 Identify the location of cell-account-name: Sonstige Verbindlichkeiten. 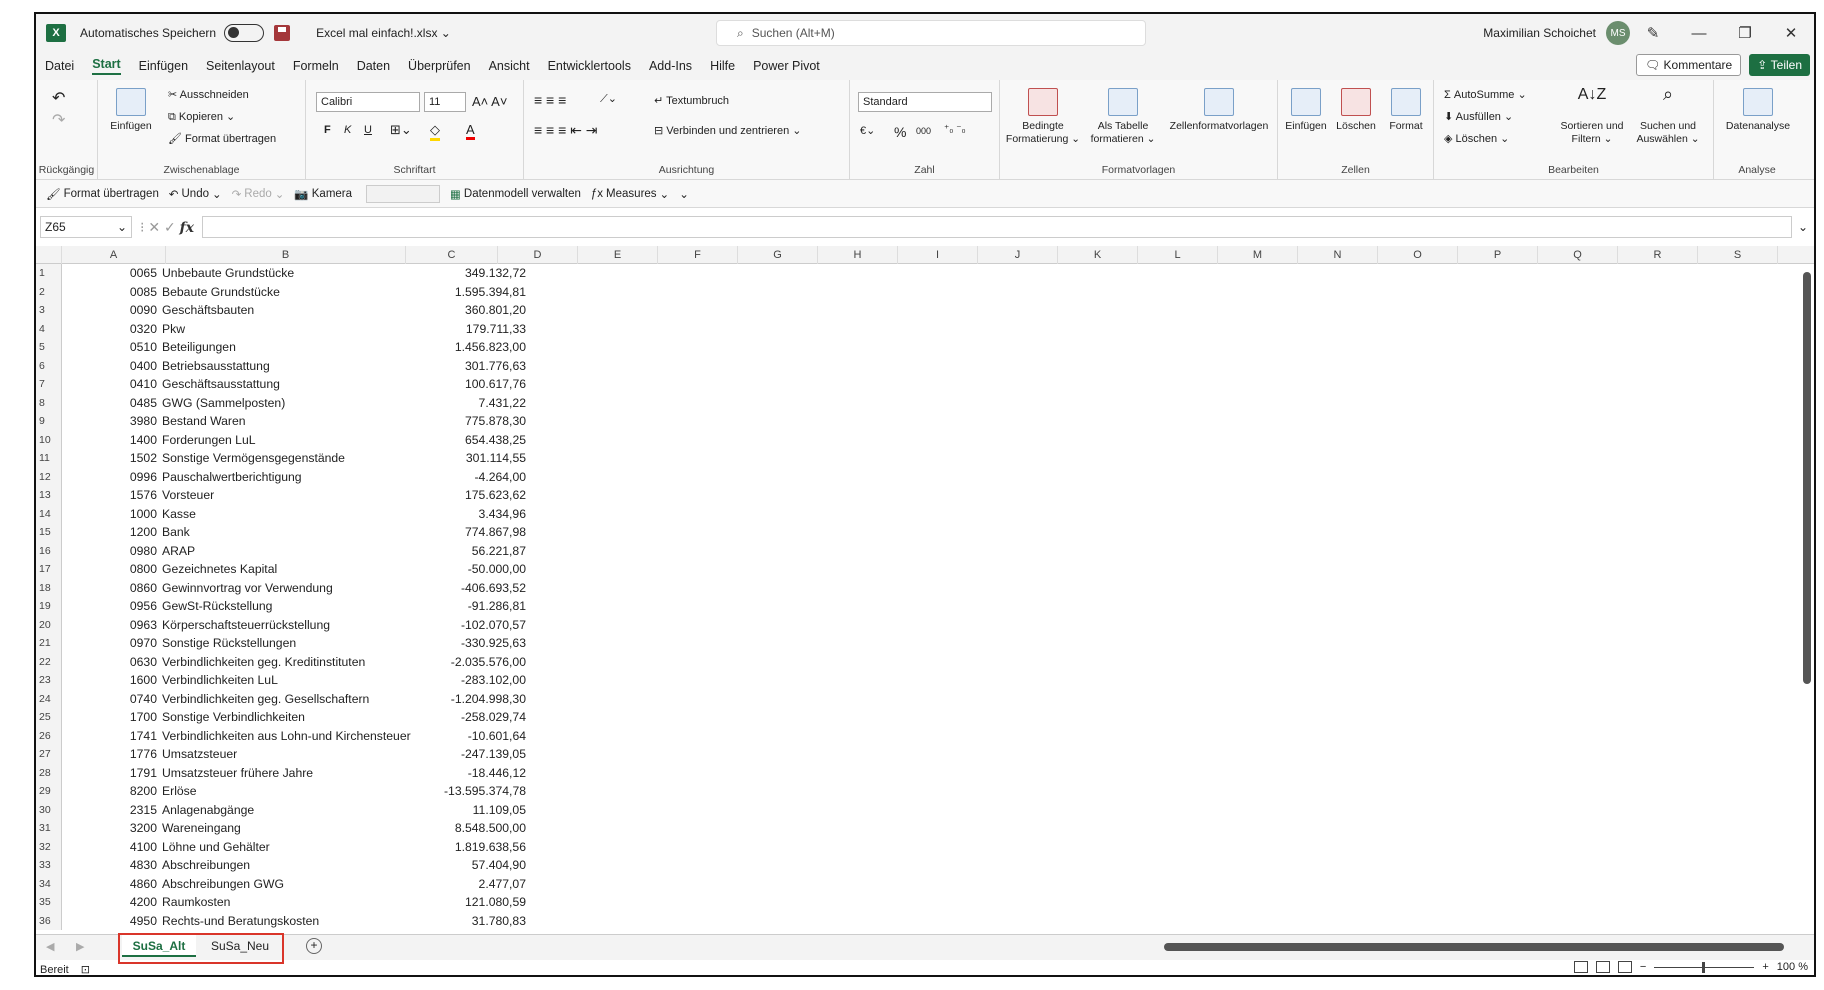
(233, 717).